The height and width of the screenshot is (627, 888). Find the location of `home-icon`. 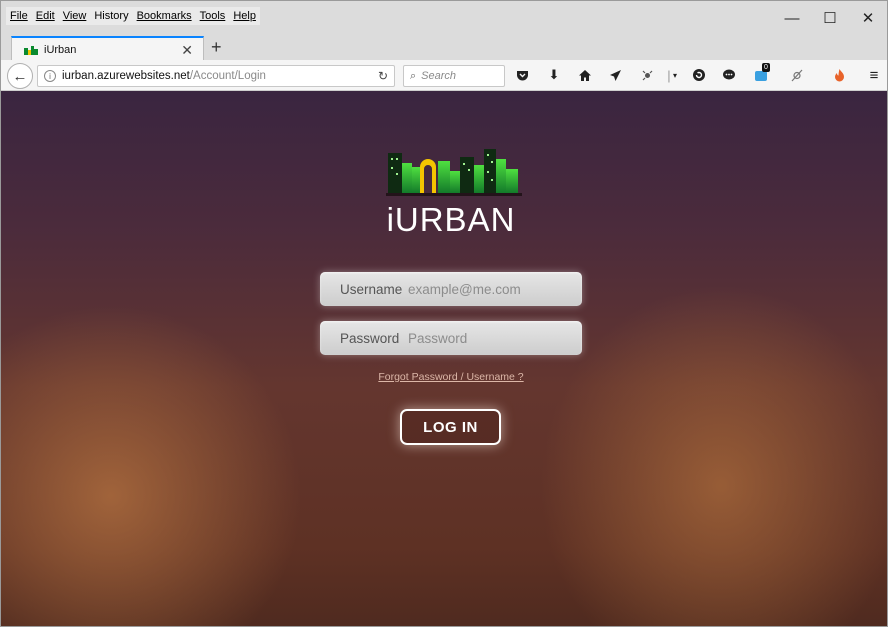

home-icon is located at coordinates (585, 75).